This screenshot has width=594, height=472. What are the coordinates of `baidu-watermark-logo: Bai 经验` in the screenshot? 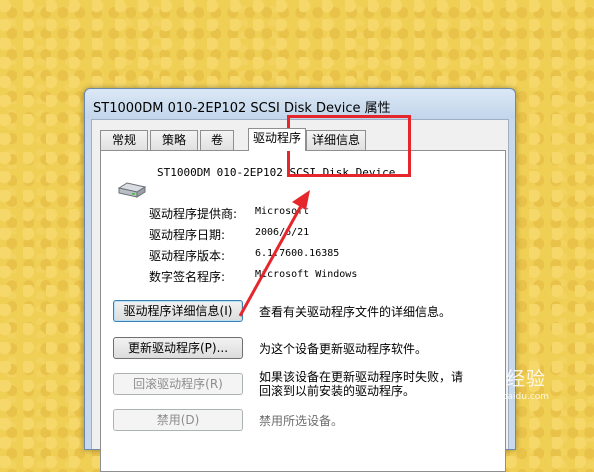 It's located at (506, 379).